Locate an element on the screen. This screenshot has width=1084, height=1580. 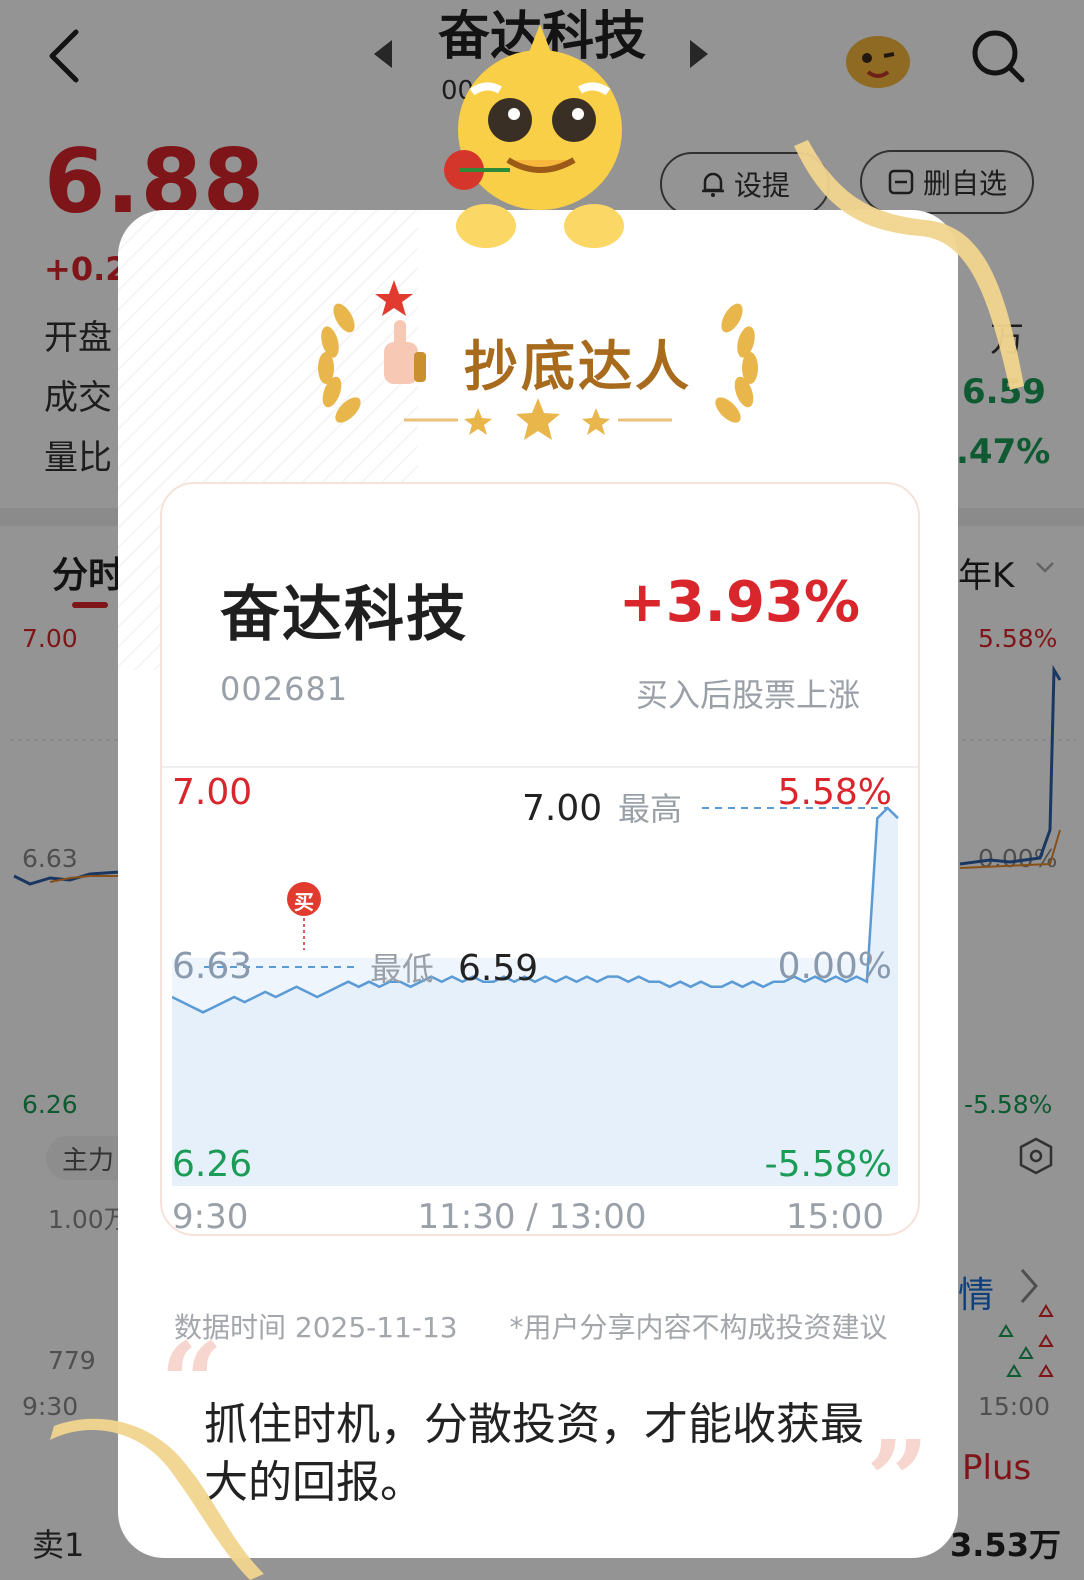
low-value: 6.59 is located at coordinates (498, 968).